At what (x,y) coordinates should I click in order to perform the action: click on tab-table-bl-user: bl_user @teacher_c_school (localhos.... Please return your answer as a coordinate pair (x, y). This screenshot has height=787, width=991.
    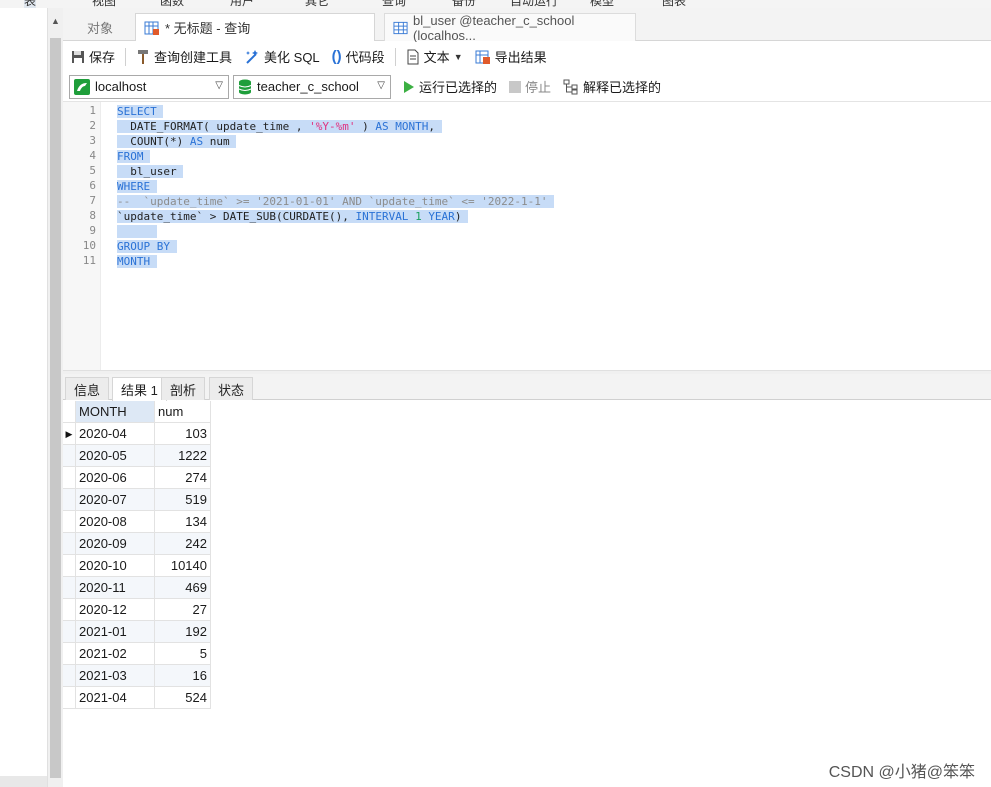
    Looking at the image, I should click on (510, 28).